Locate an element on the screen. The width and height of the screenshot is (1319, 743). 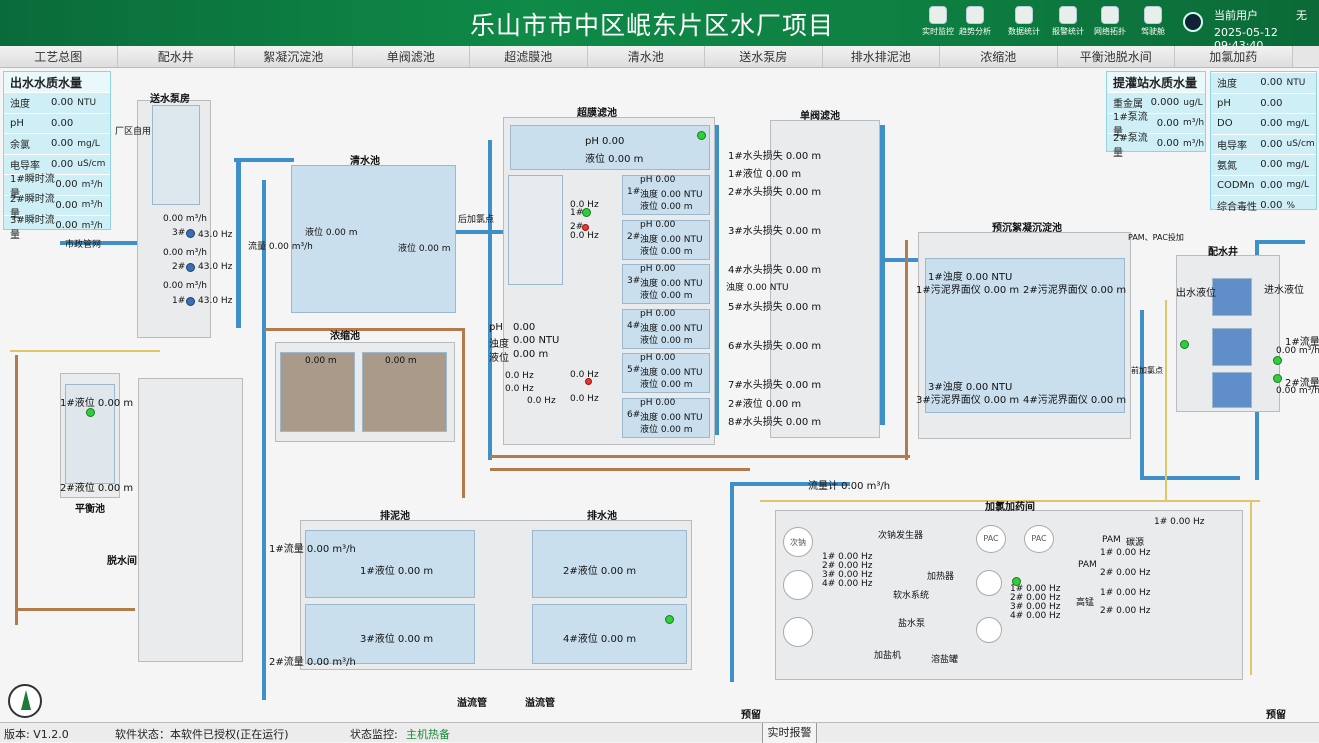
uf-backwash-pump-status is located at coordinates (588, 381).